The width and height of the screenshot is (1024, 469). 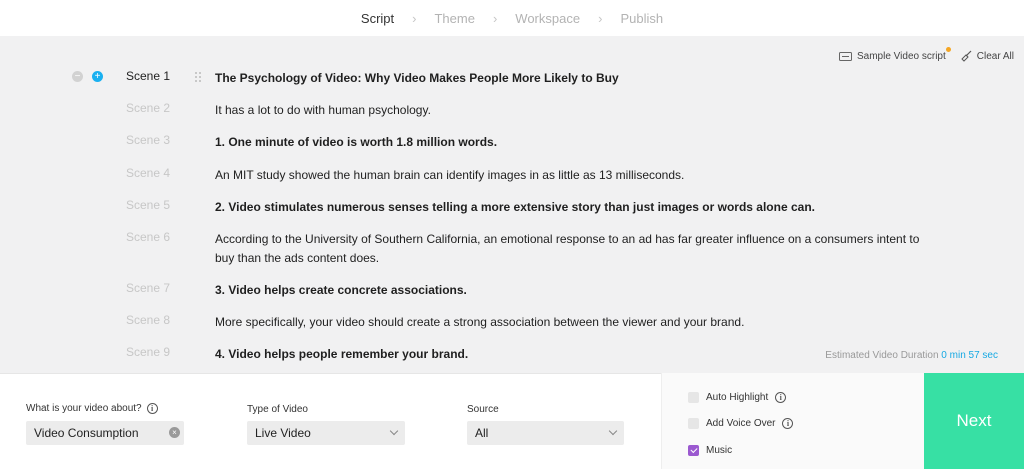 I want to click on scene-label: Scene 9, so click(x=148, y=352).